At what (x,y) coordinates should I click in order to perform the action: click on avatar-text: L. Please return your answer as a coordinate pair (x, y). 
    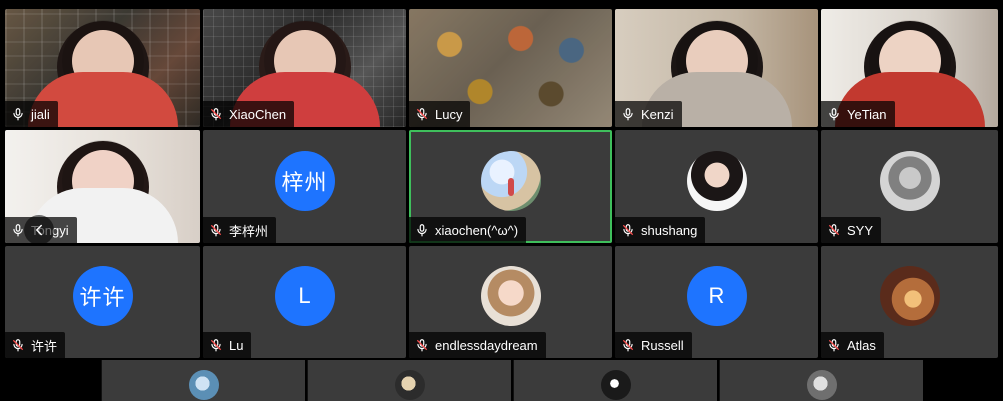
    Looking at the image, I should click on (304, 295).